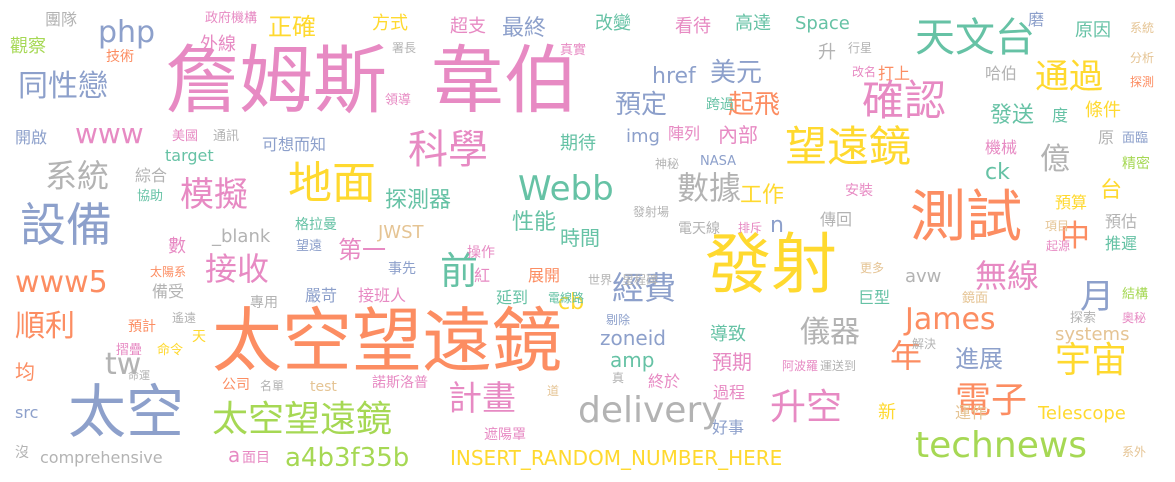 Image resolution: width=1175 pixels, height=482 pixels. What do you see at coordinates (150, 196) in the screenshot?
I see `word-assist: 協助` at bounding box center [150, 196].